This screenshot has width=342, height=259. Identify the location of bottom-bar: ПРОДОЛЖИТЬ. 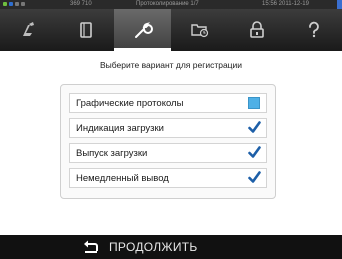
(171, 247).